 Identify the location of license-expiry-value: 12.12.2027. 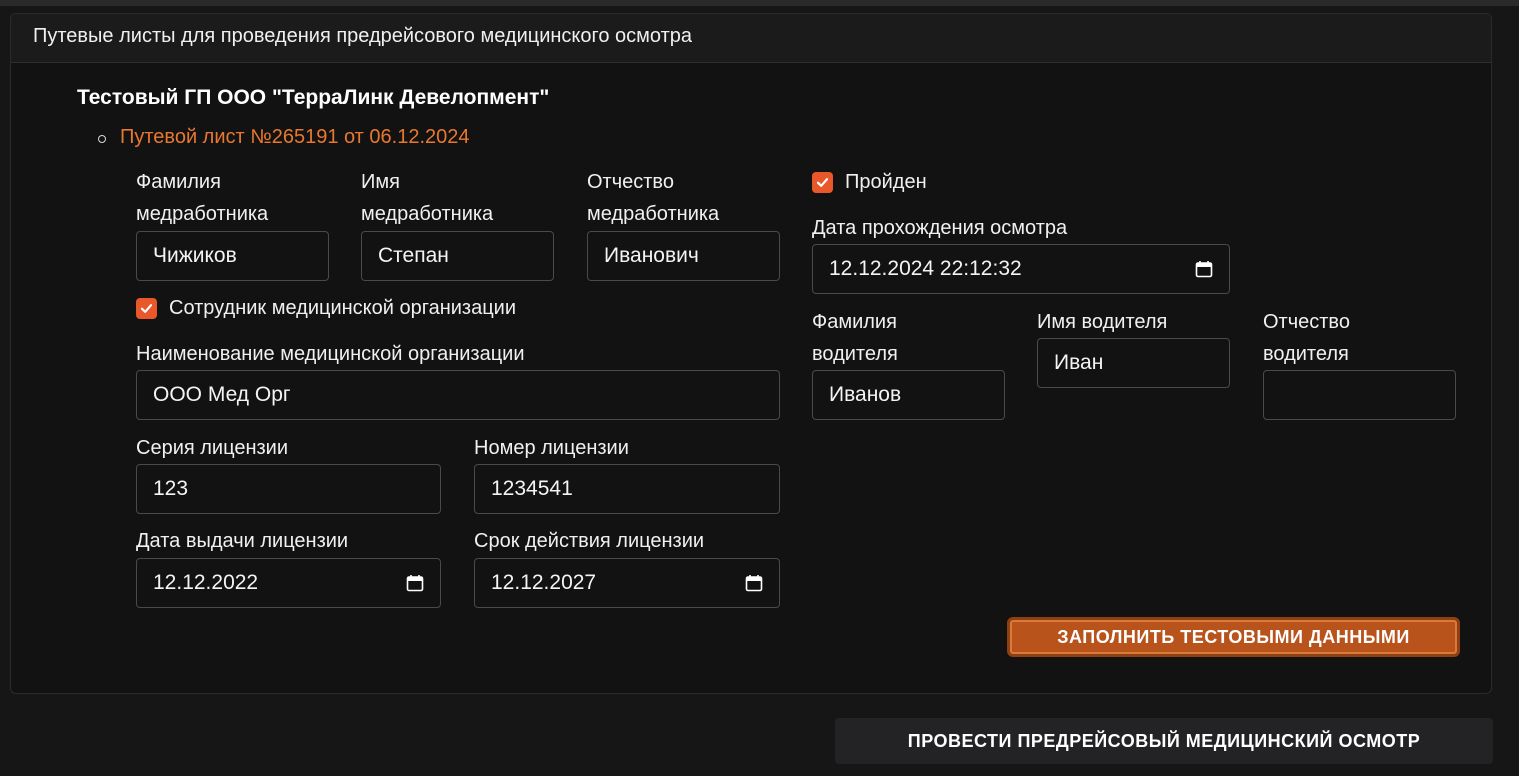
(544, 582).